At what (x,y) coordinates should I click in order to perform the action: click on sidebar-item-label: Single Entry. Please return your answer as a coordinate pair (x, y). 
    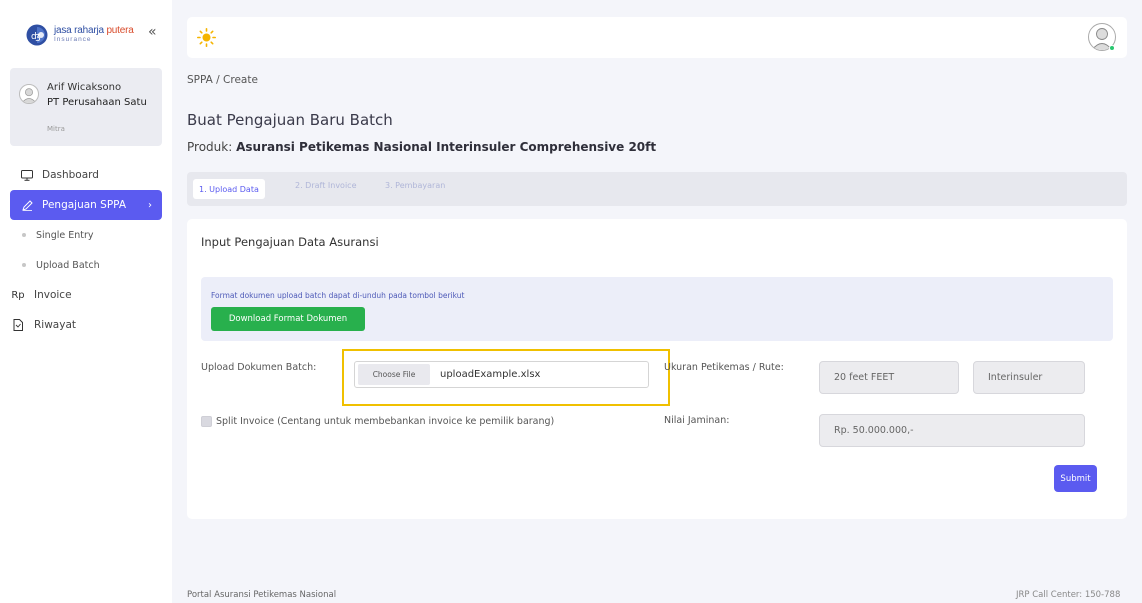
    Looking at the image, I should click on (65, 235).